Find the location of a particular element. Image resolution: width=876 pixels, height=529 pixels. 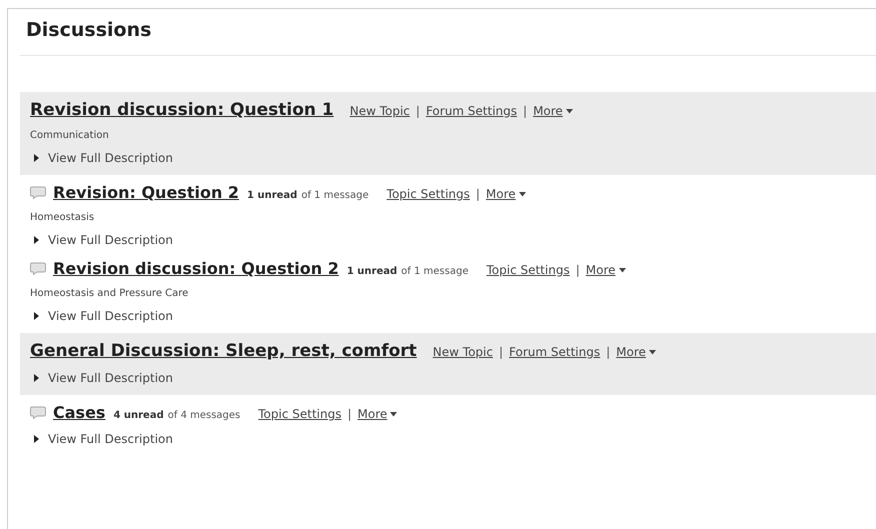

description-text: Homeostasis is located at coordinates (63, 217).